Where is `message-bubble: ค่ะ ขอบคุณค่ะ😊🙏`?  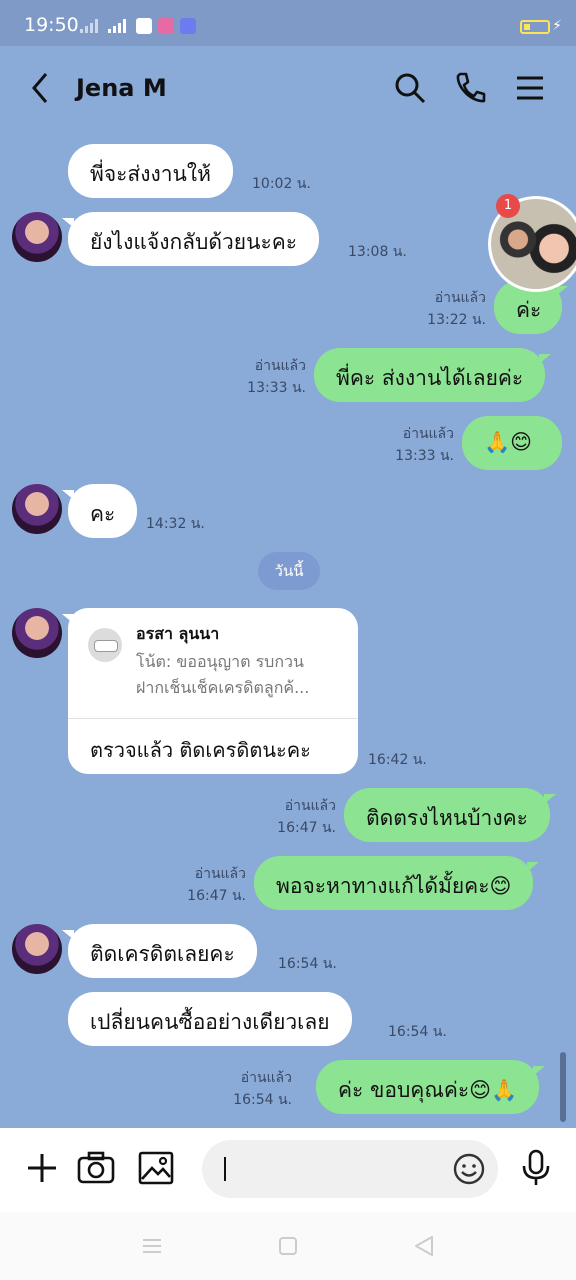
message-bubble: ค่ะ ขอบคุณค่ะ😊🙏 is located at coordinates (431, 1087).